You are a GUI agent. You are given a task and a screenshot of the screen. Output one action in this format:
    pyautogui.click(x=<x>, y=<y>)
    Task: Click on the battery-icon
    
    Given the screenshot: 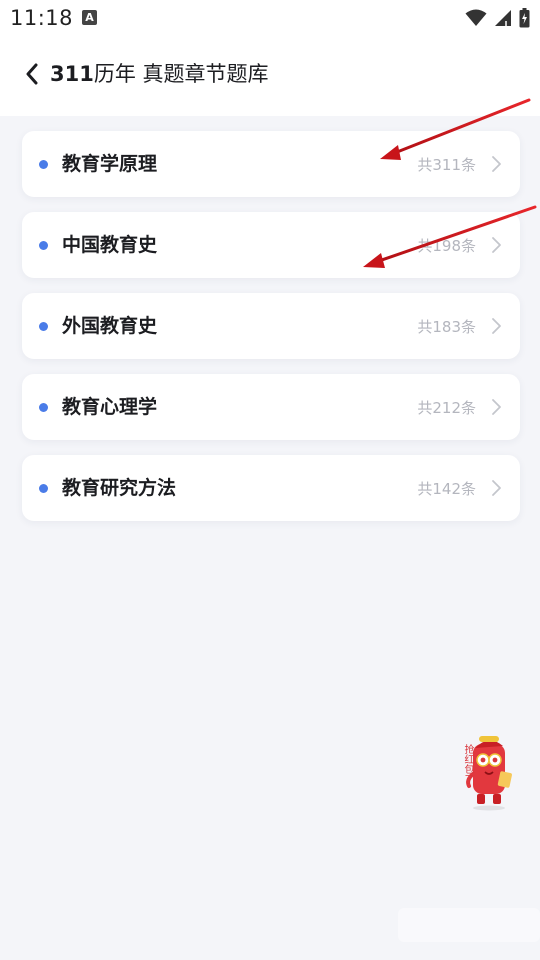 What is the action you would take?
    pyautogui.click(x=524, y=18)
    